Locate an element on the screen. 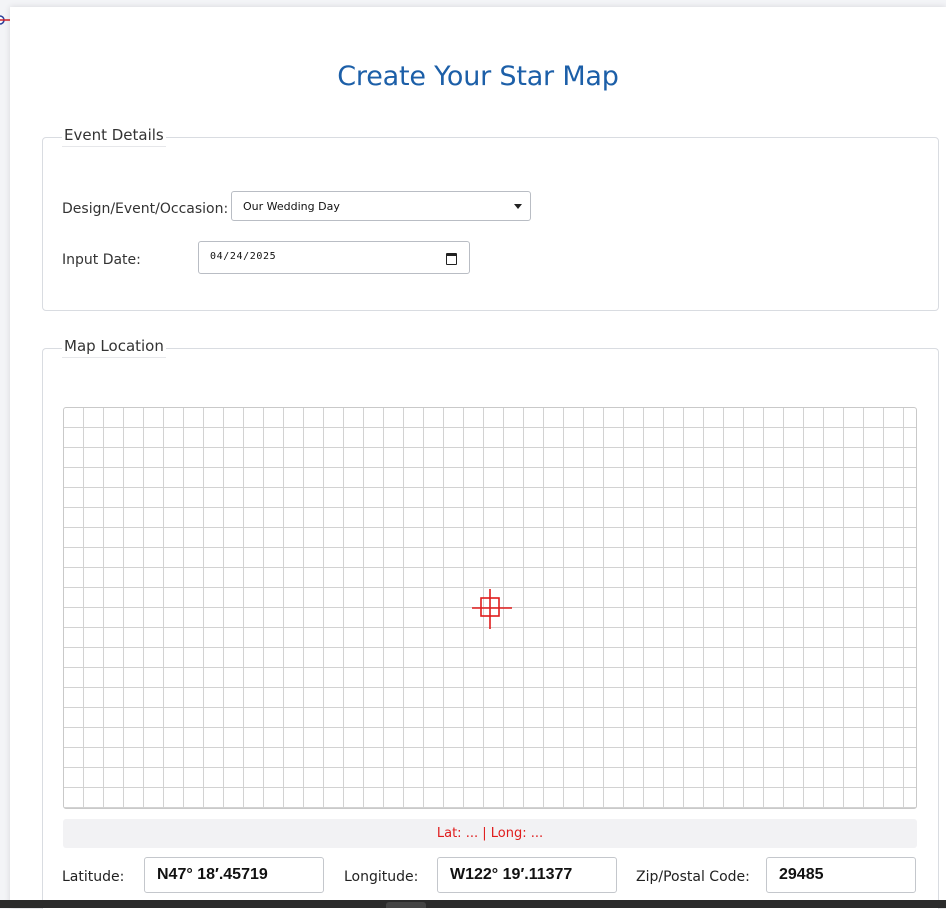 This screenshot has height=909, width=946. design-label: Design/Event/Occasion: is located at coordinates (145, 209).